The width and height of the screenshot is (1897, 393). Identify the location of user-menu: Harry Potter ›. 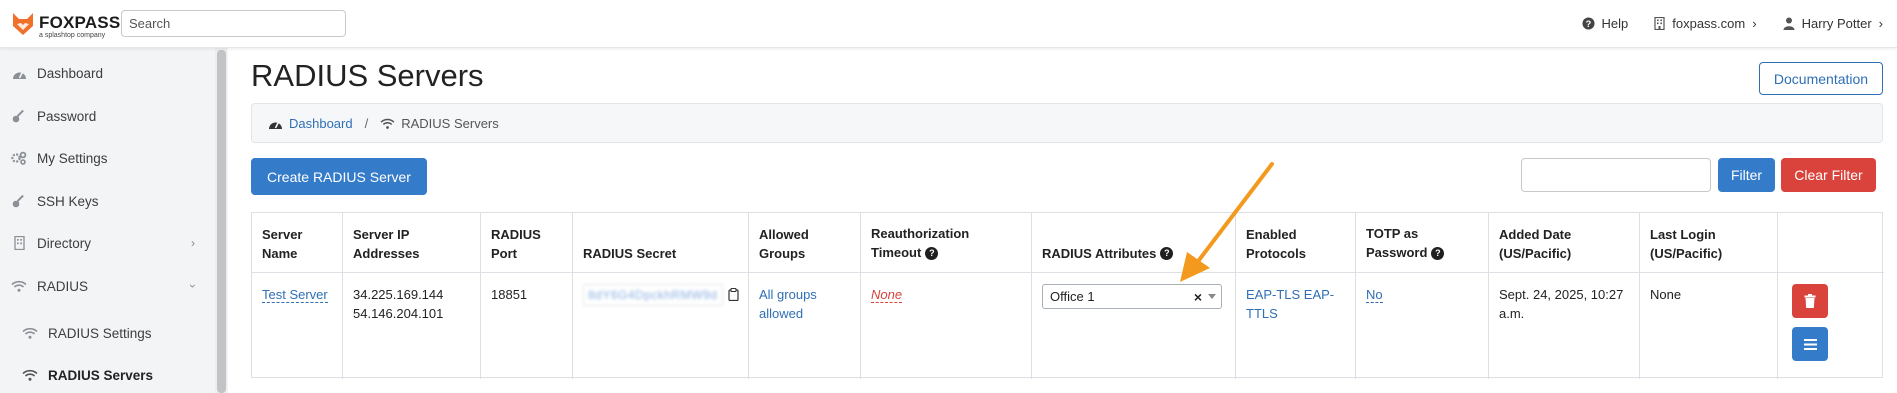
(1833, 23).